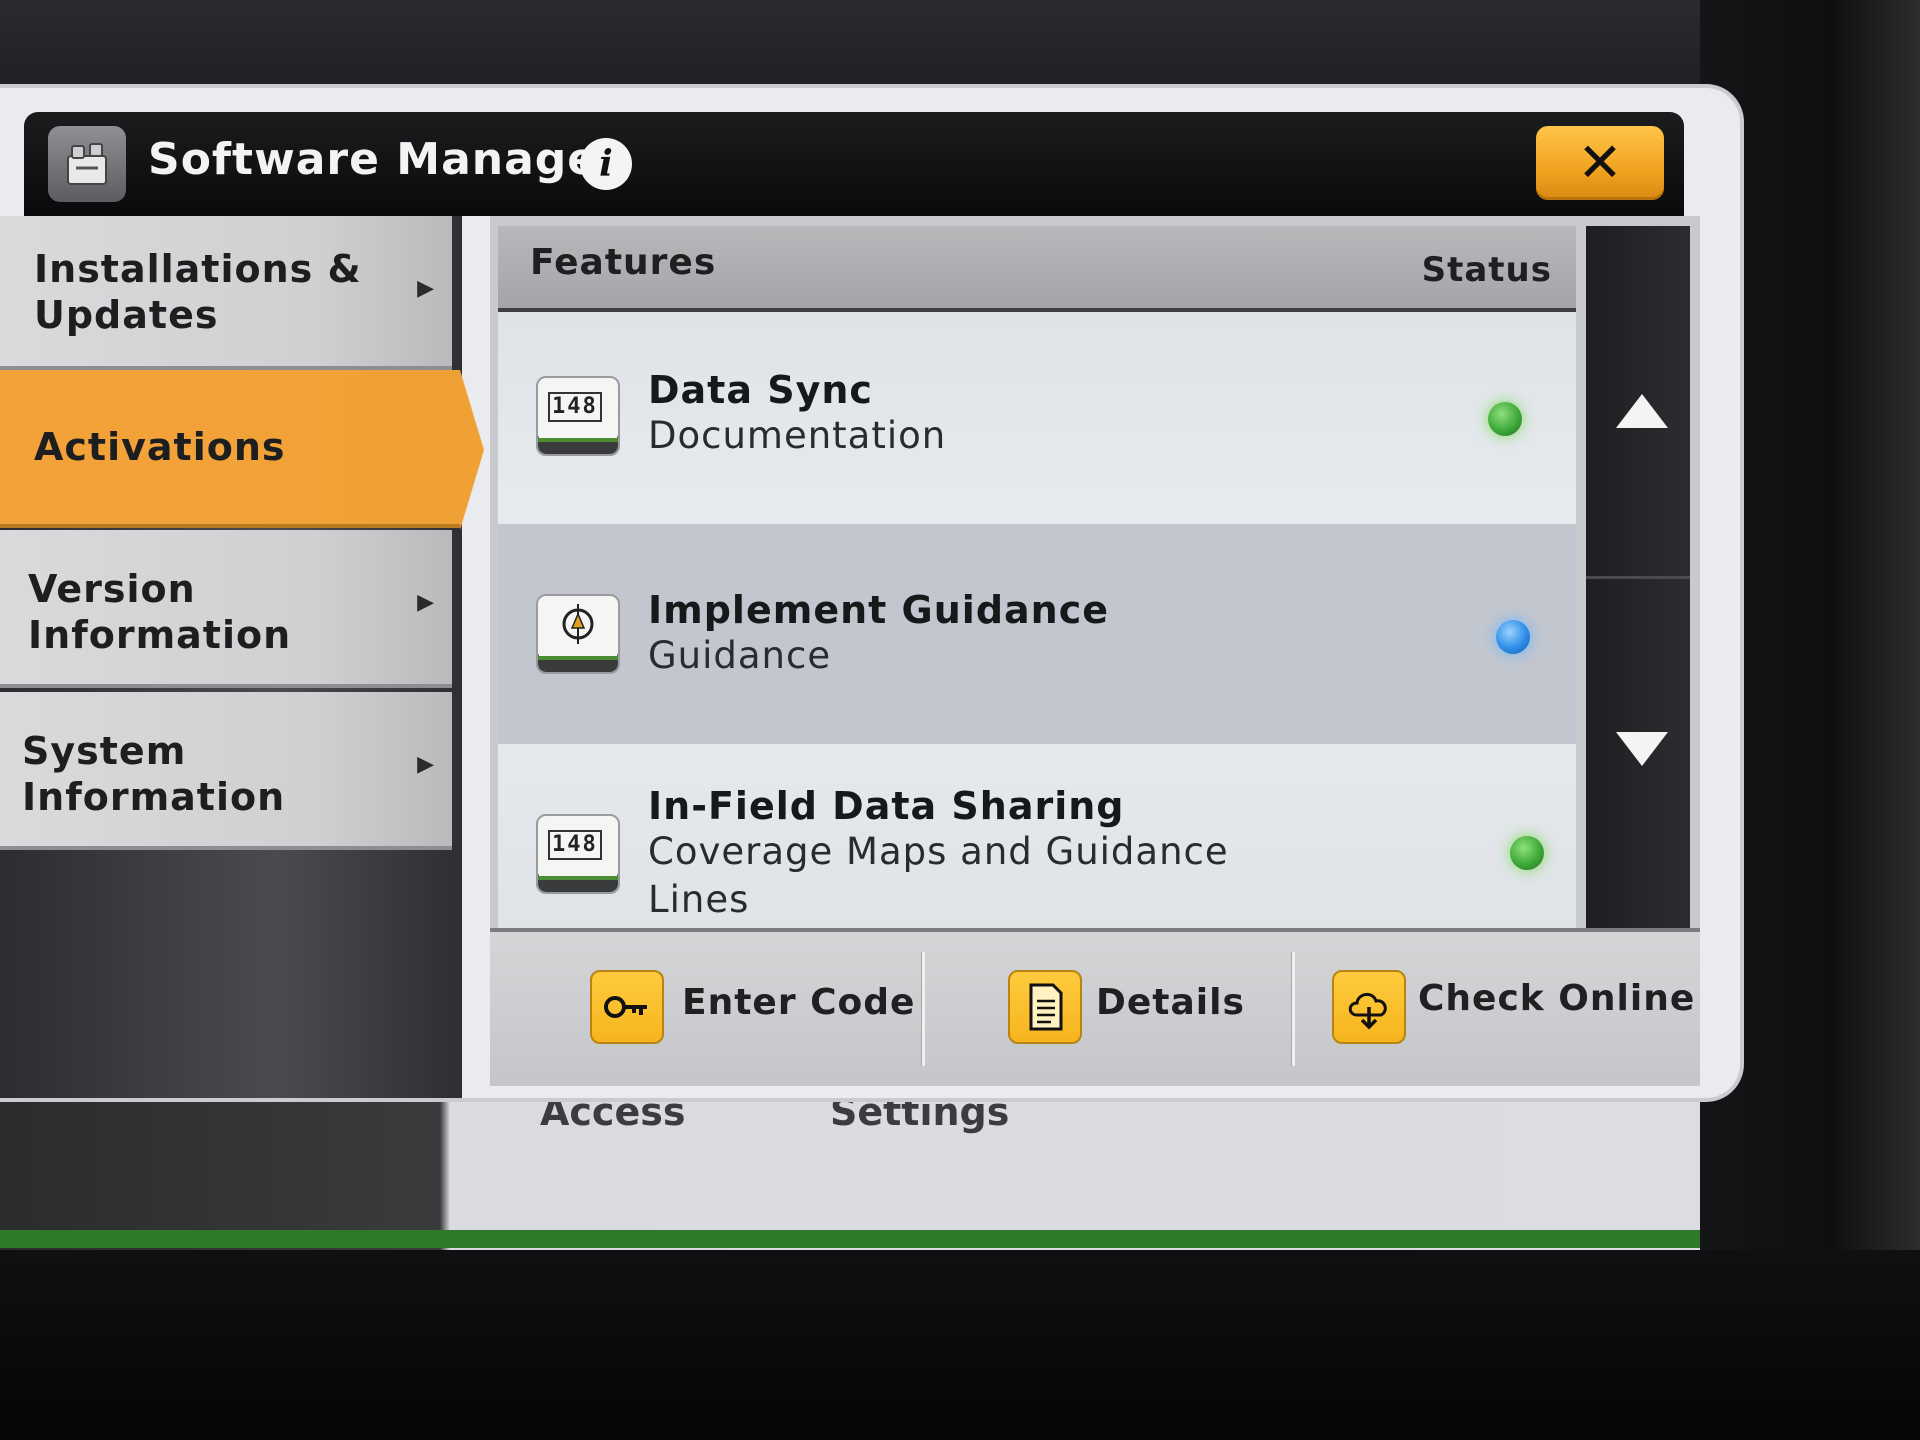 The height and width of the screenshot is (1440, 1920). I want to click on close-icon: ✕, so click(1600, 162).